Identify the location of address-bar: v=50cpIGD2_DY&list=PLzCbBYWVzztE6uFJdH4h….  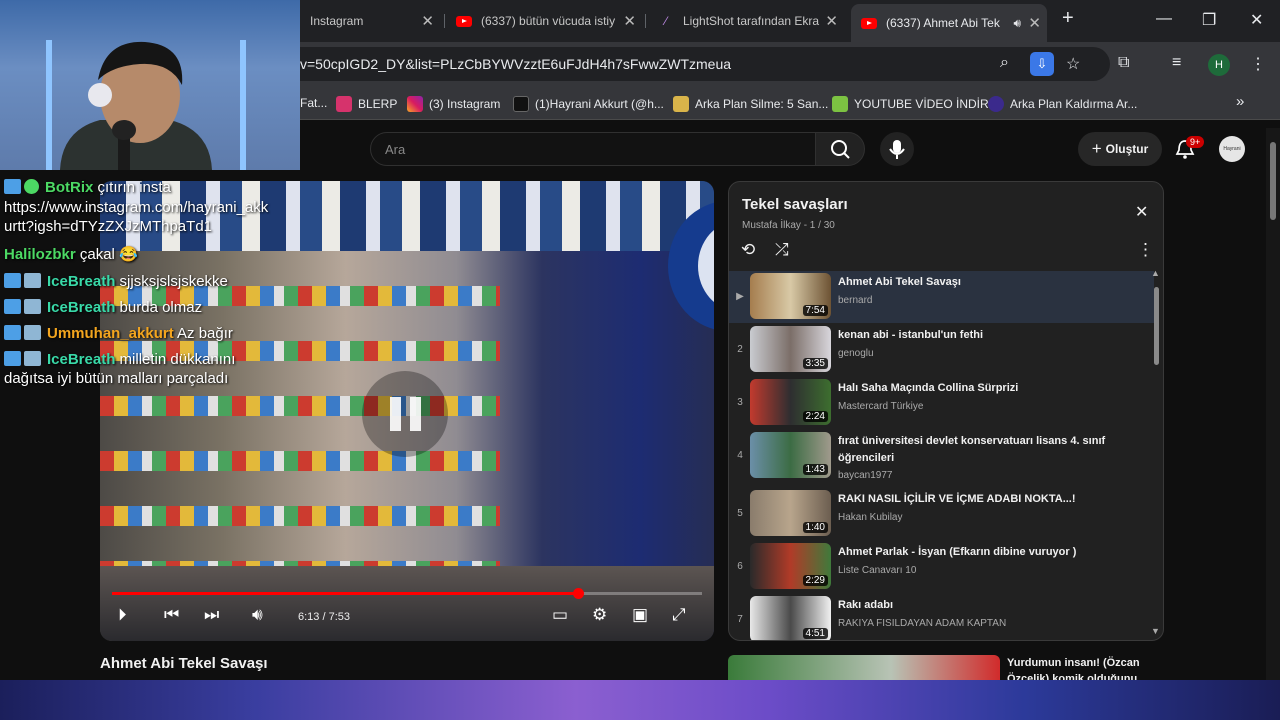
(685, 64).